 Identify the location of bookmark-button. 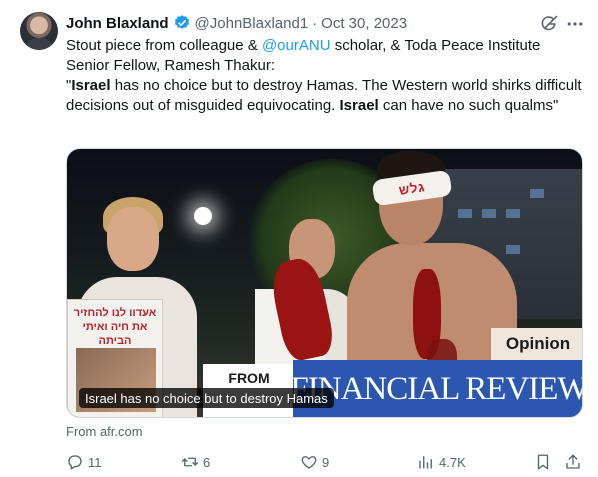
(543, 462).